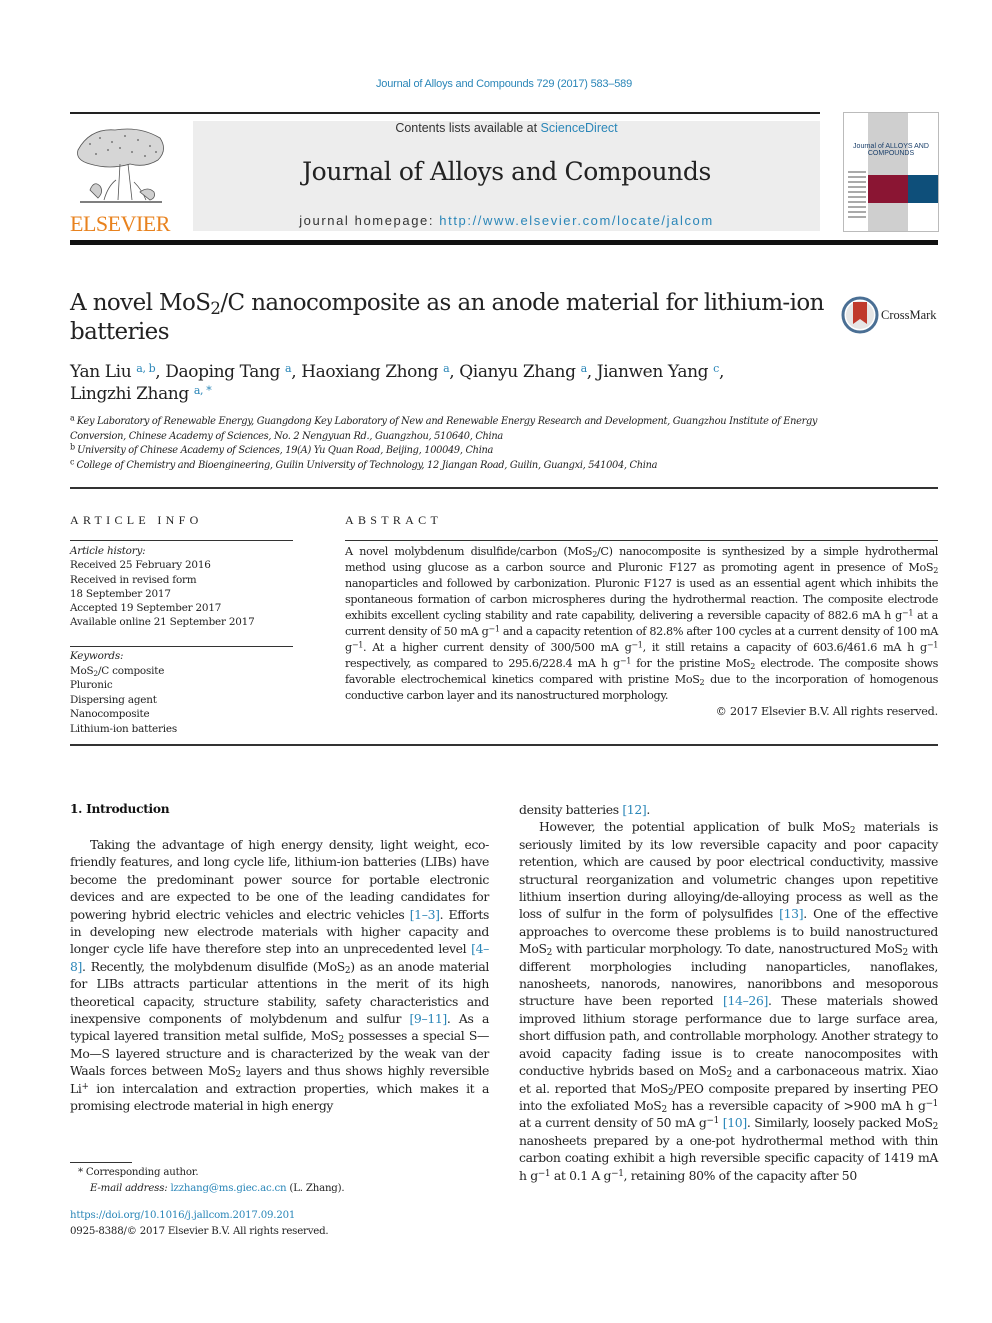 The image size is (992, 1323). I want to click on section-heading-introduction: 1. Introduction, so click(120, 809).